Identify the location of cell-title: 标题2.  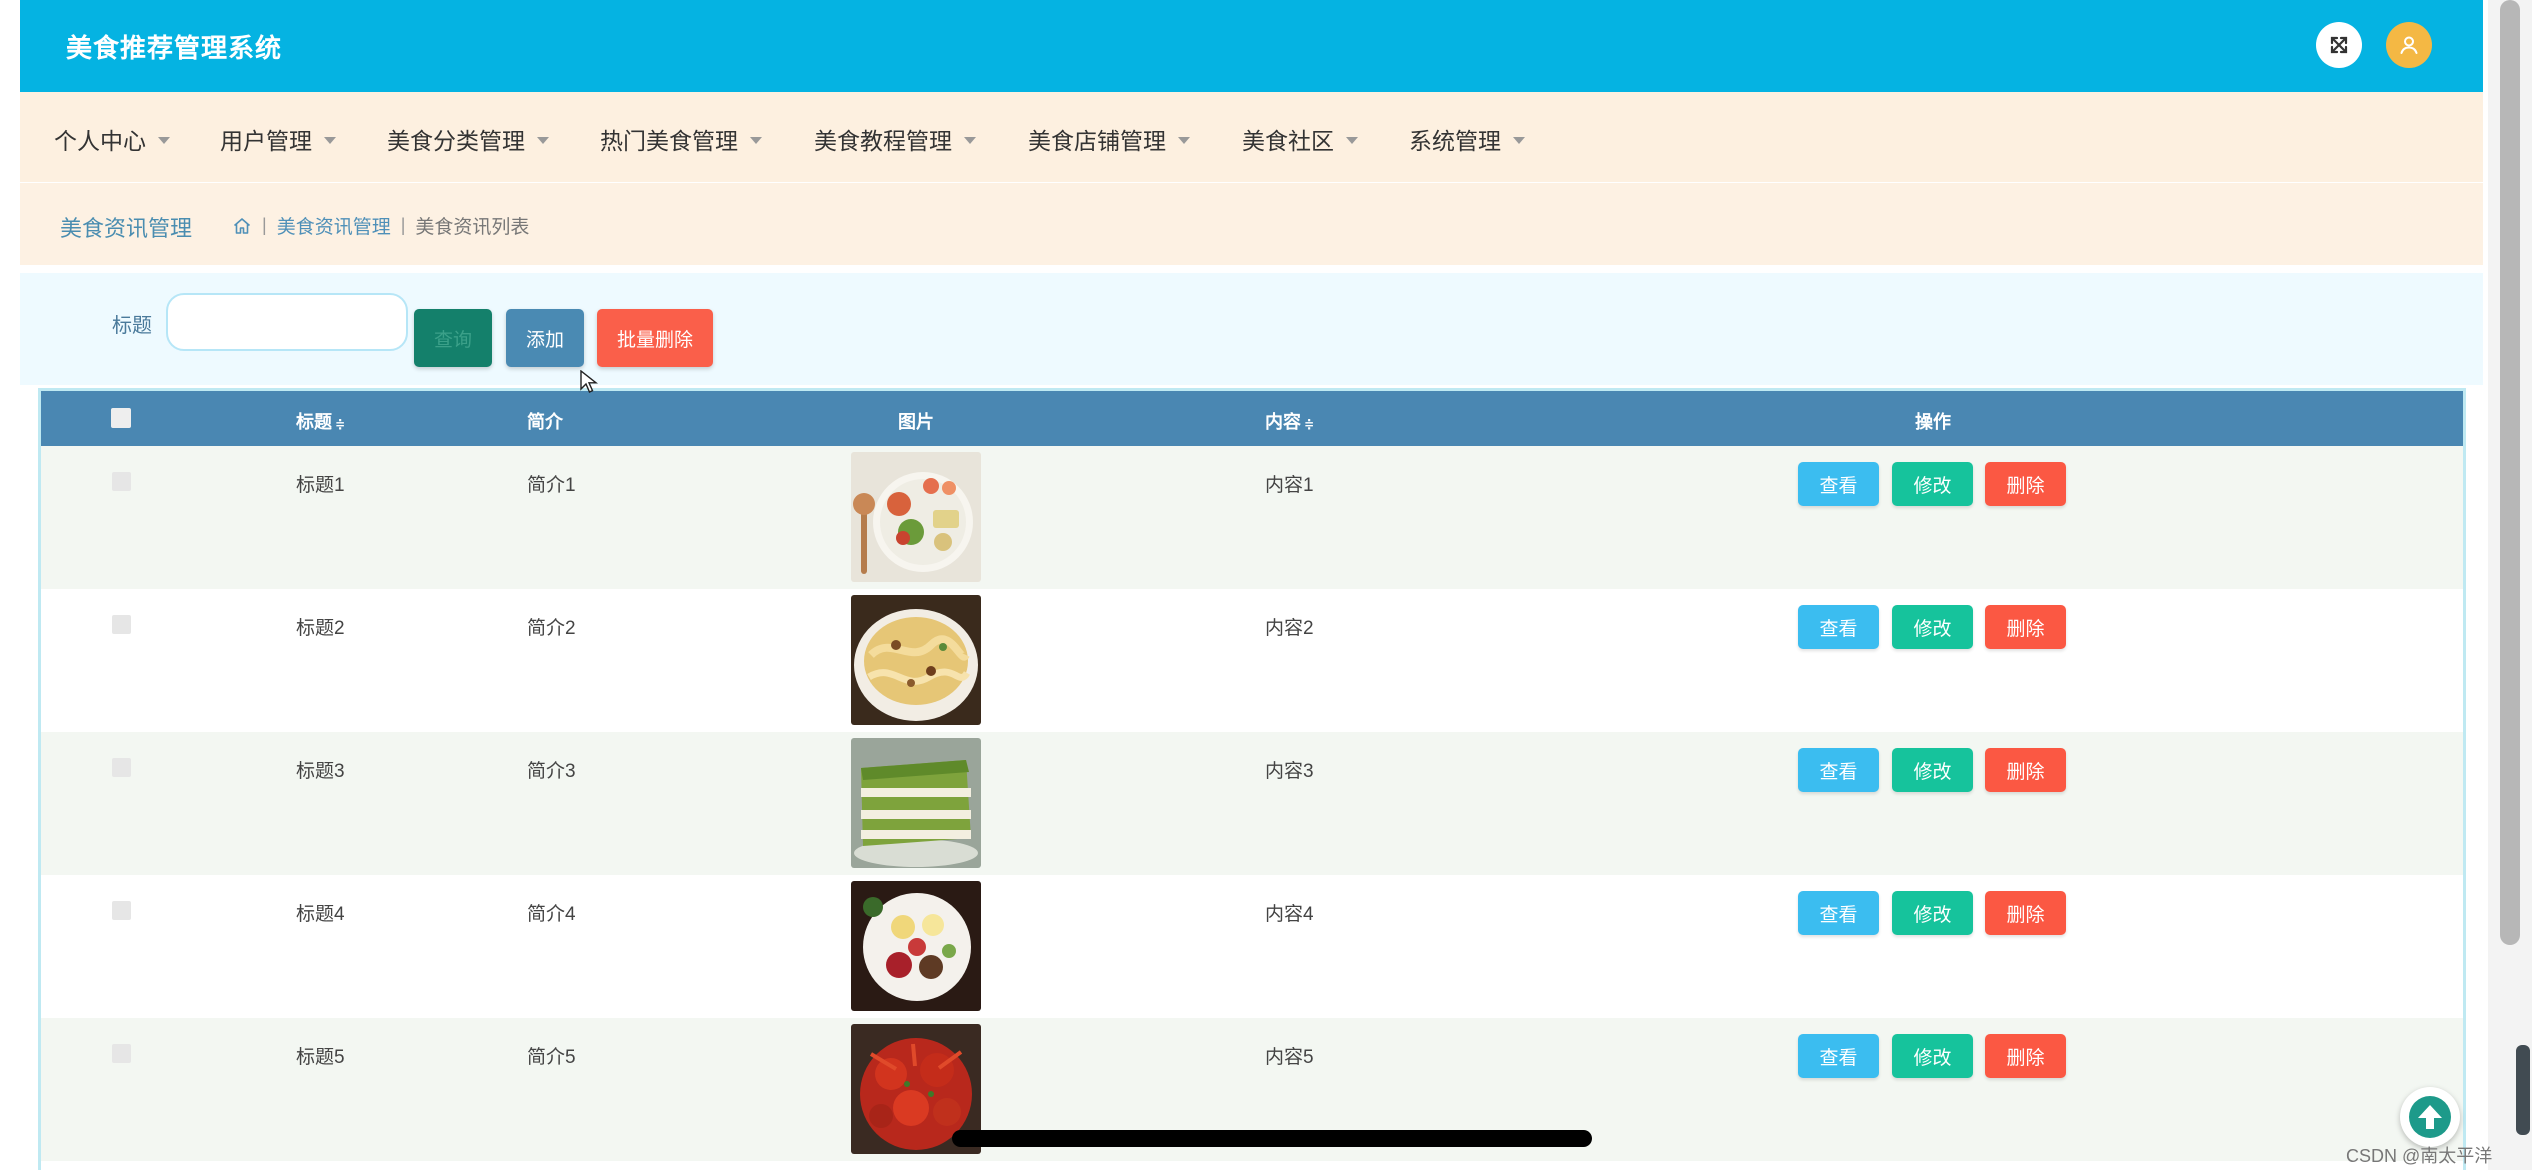
(320, 628).